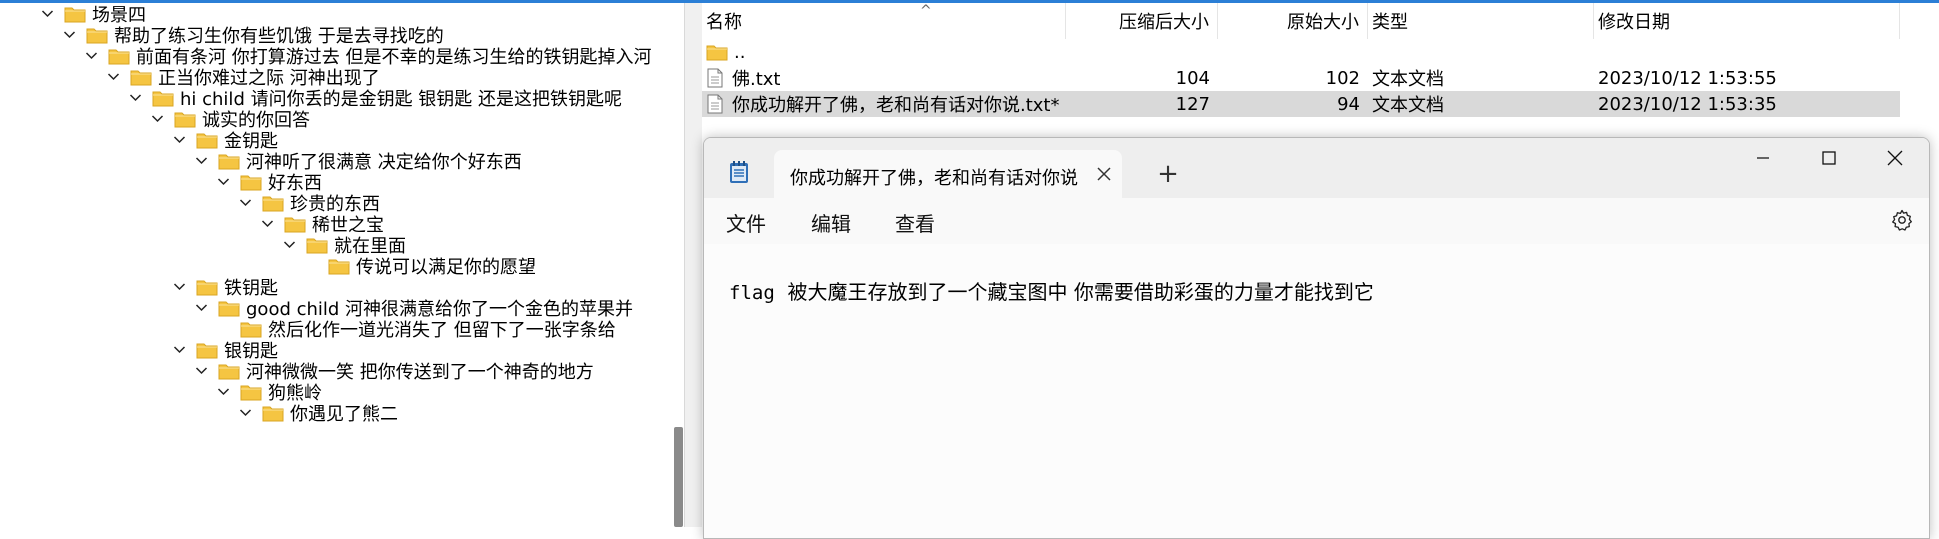 The width and height of the screenshot is (1939, 539). I want to click on file-packed-size: 127, so click(1192, 104).